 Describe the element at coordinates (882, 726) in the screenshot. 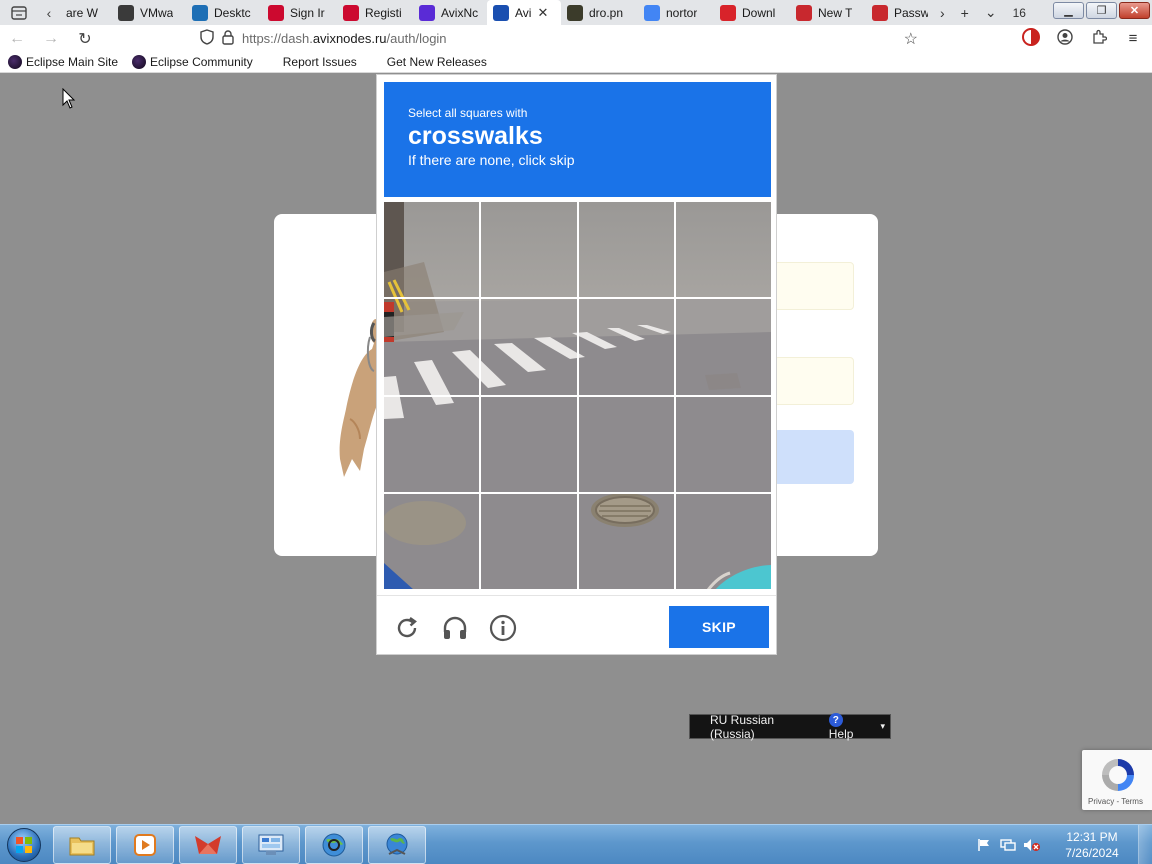

I see `langbar-options-icon: ▾` at that location.